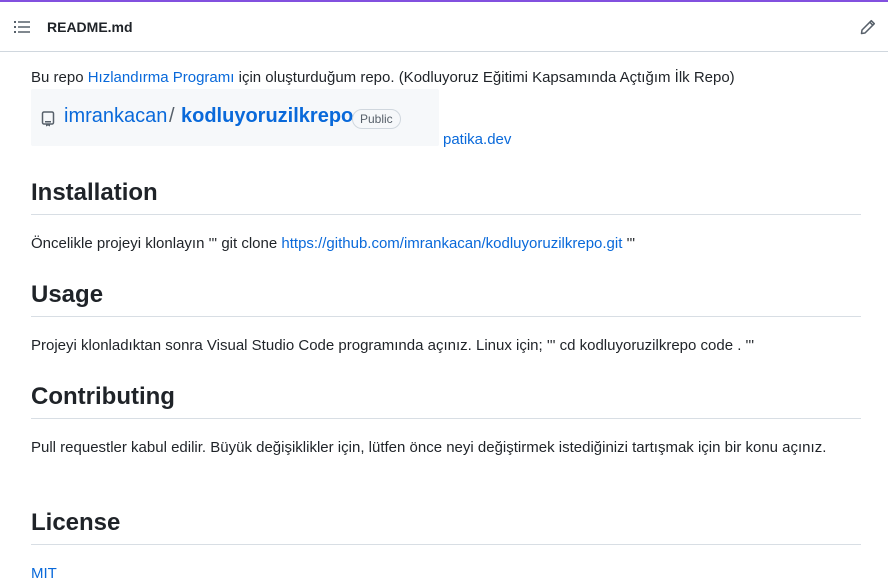  Describe the element at coordinates (446, 400) in the screenshot. I see `contributing-heading: Contributing` at that location.